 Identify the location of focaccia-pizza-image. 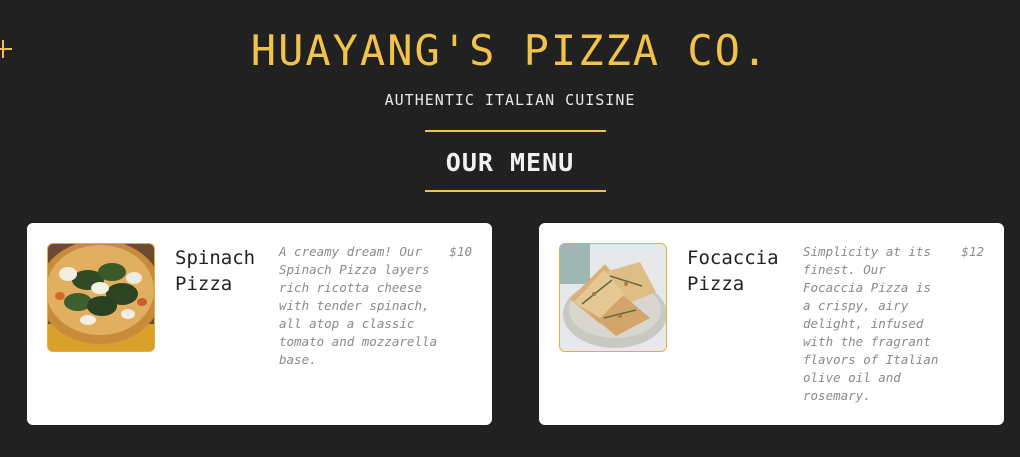
(613, 297).